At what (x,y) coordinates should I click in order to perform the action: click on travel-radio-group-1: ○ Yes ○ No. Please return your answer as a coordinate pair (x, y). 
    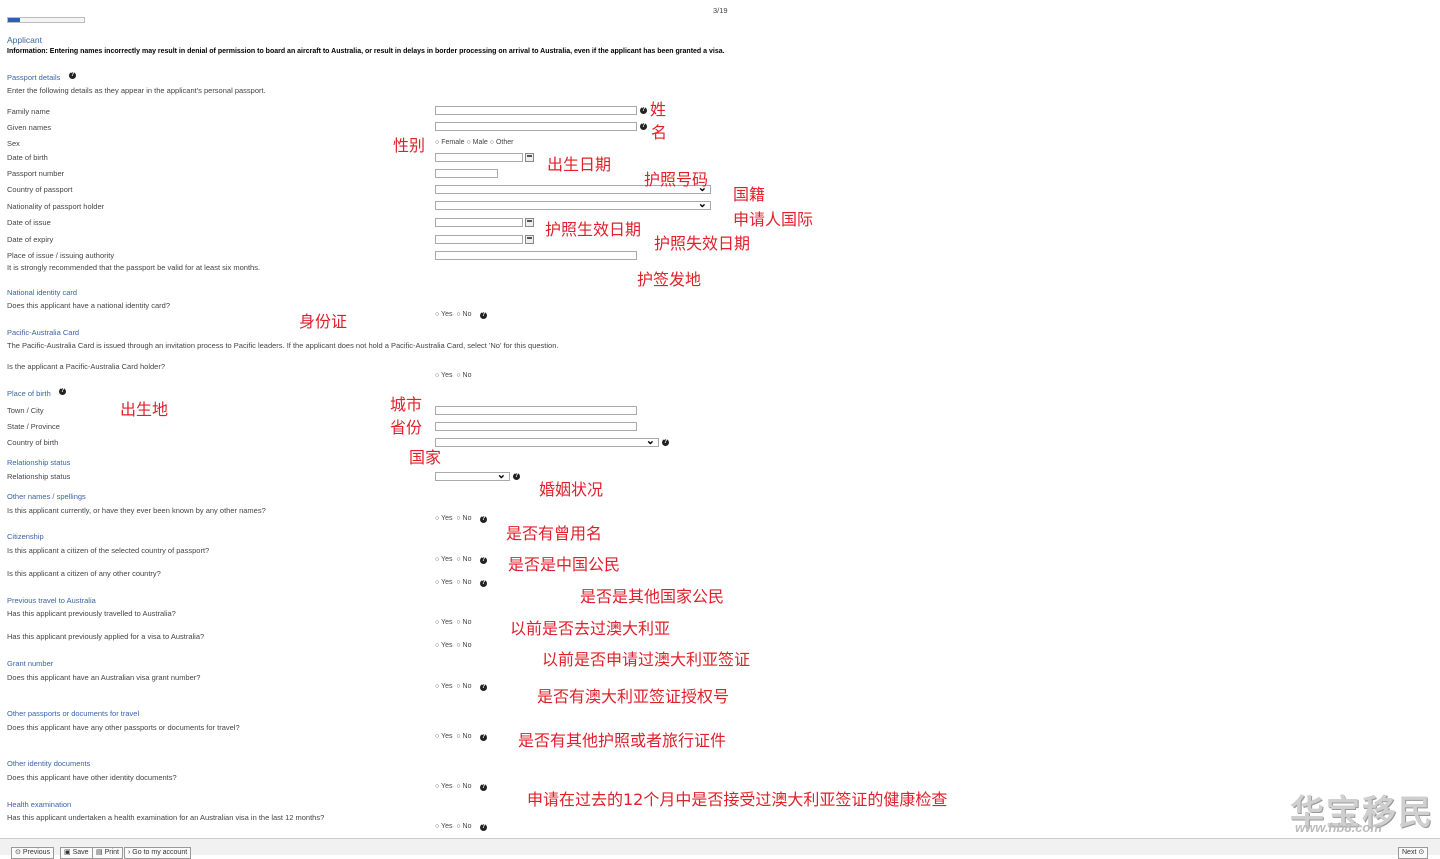
    Looking at the image, I should click on (453, 622).